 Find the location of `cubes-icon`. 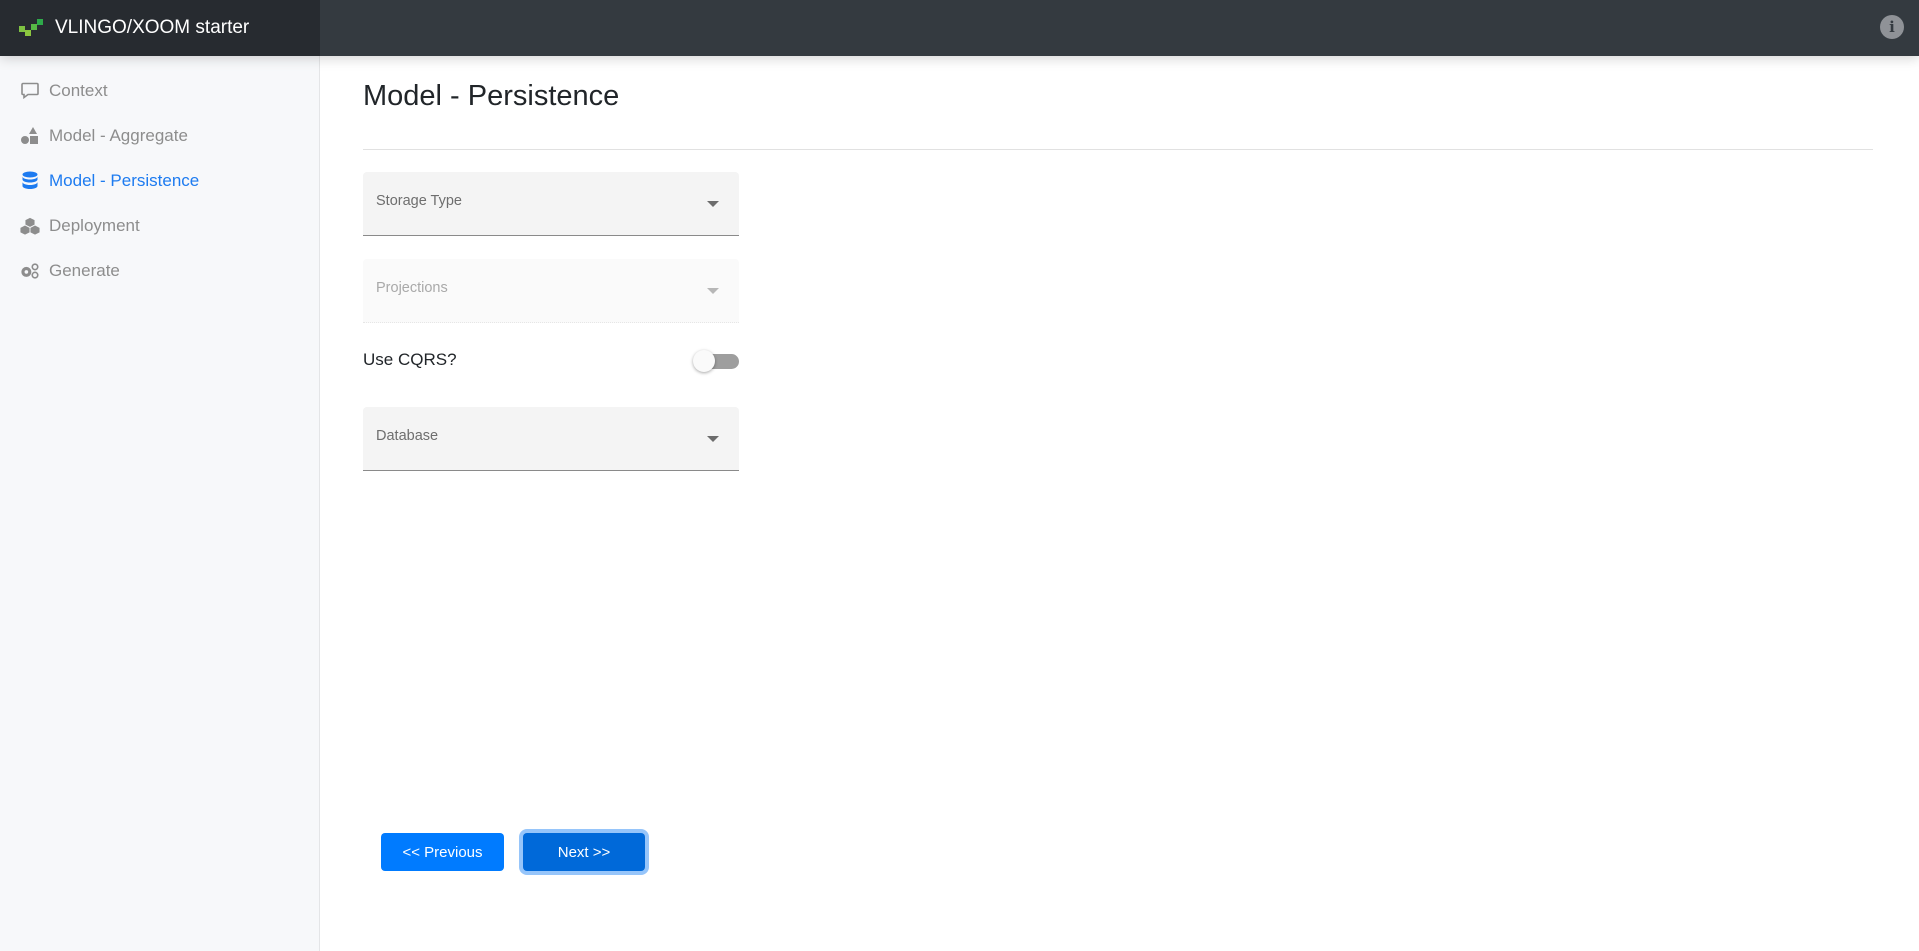

cubes-icon is located at coordinates (30, 226).